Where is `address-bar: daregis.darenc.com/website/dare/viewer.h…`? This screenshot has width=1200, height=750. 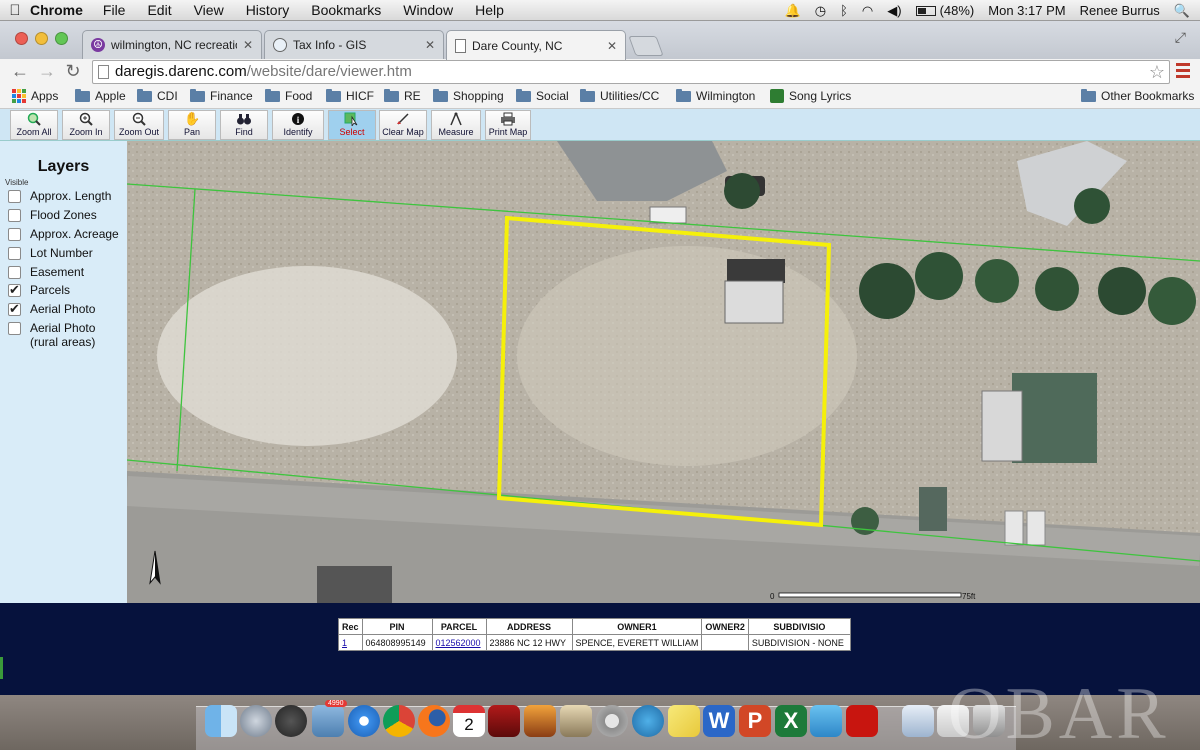
address-bar: daregis.darenc.com/website/dare/viewer.h… is located at coordinates (631, 72).